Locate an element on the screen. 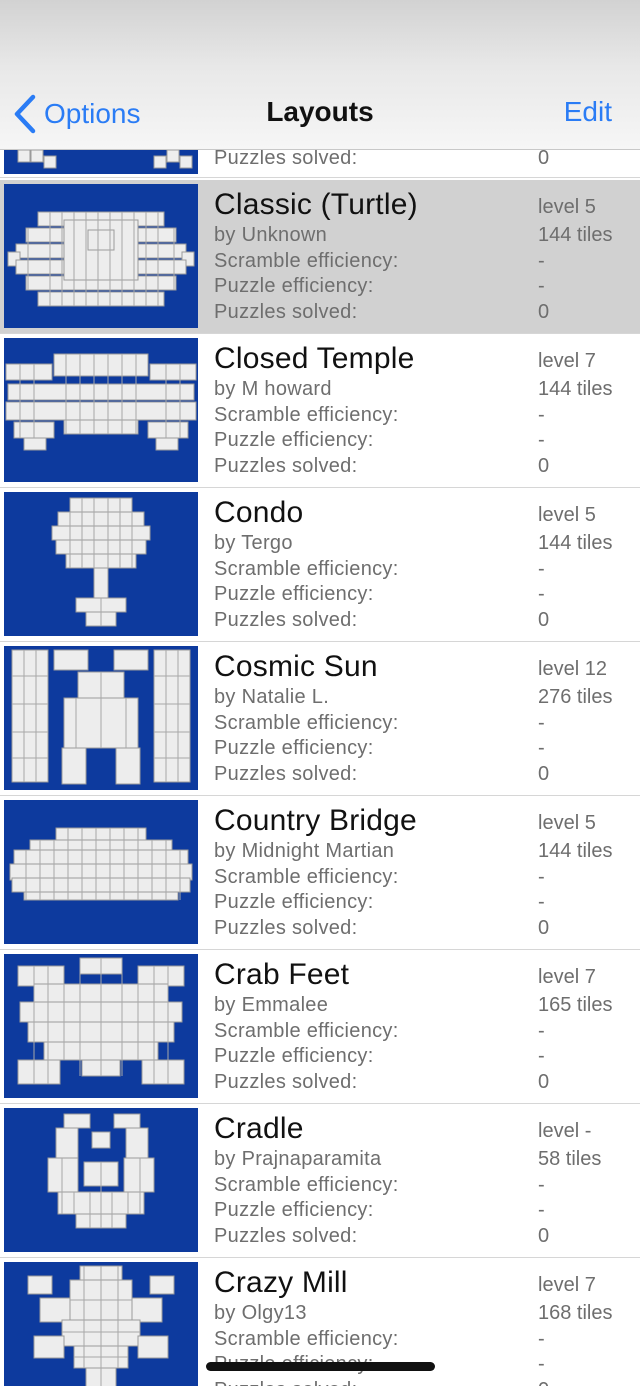 The height and width of the screenshot is (1386, 640). layout-tiles: 168 tiles is located at coordinates (575, 1313).